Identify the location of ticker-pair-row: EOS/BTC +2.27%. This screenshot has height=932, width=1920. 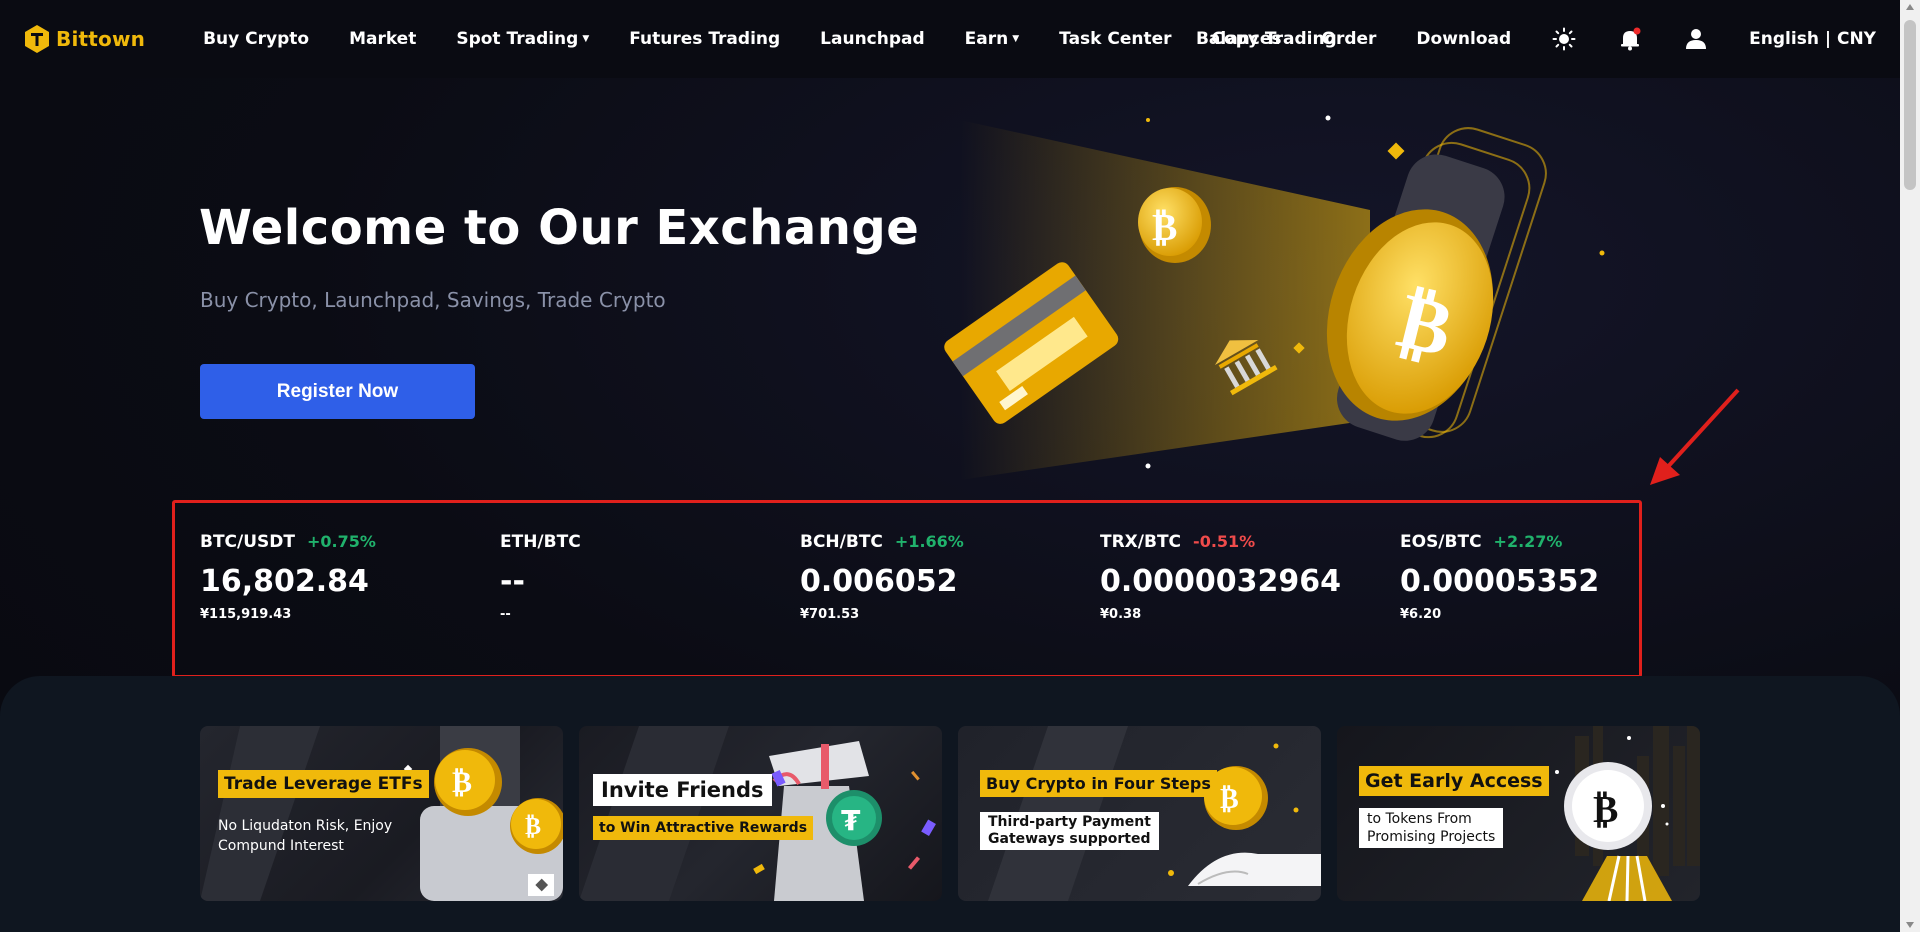
(1550, 542).